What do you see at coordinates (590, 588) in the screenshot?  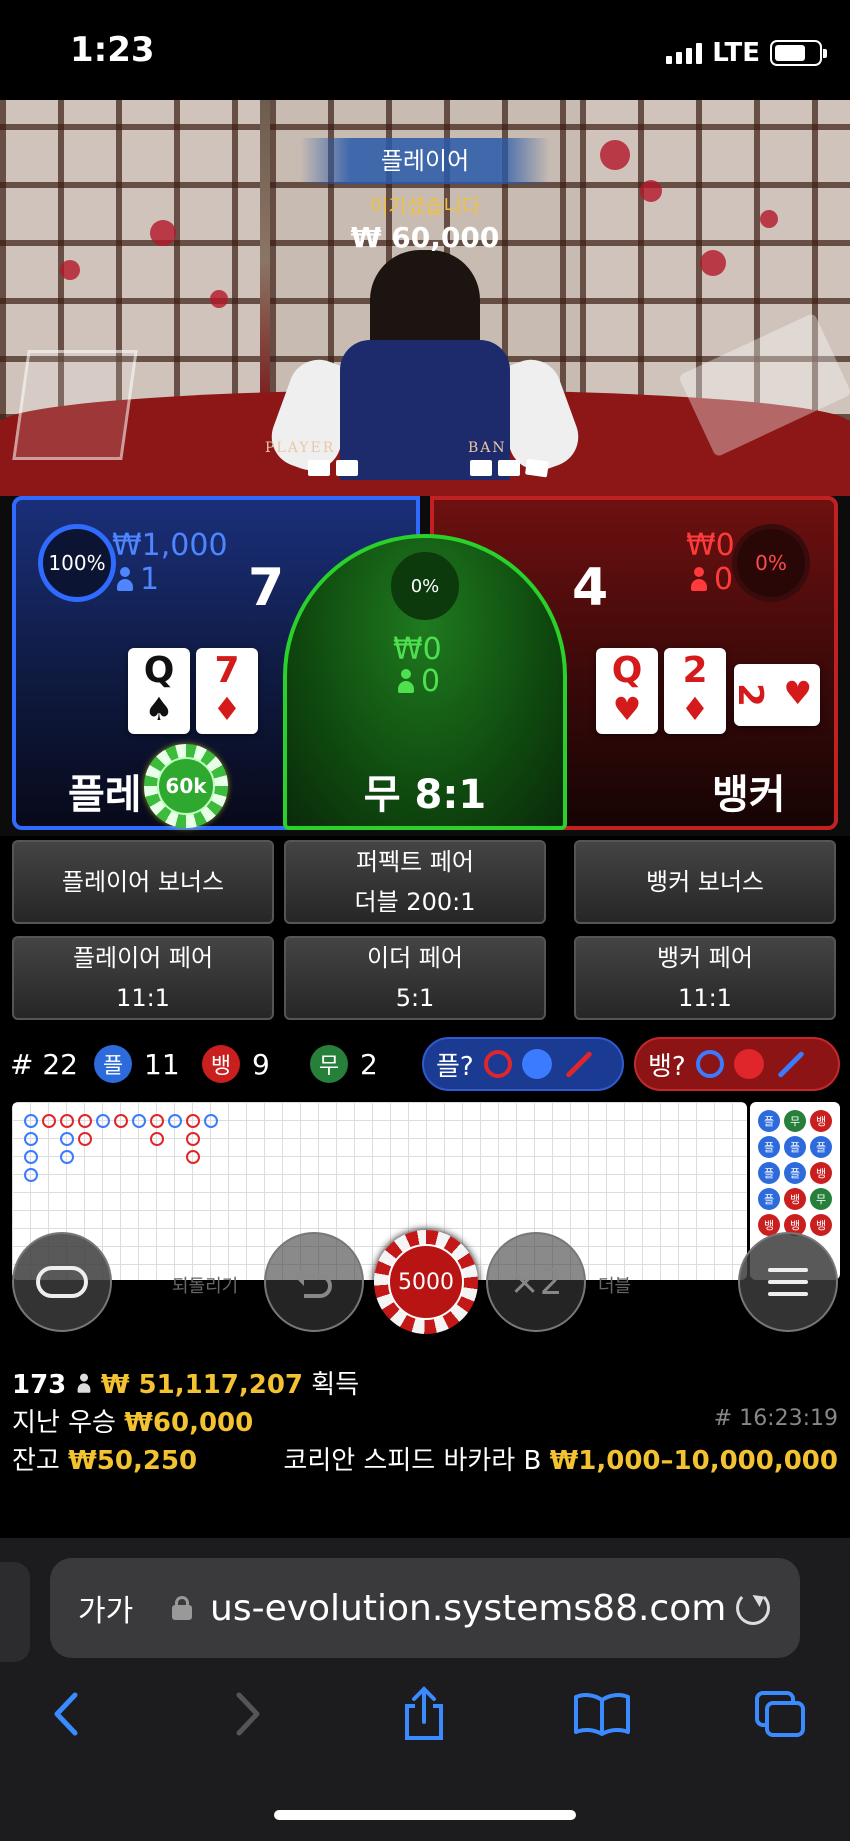 I see `banker-score: 4` at bounding box center [590, 588].